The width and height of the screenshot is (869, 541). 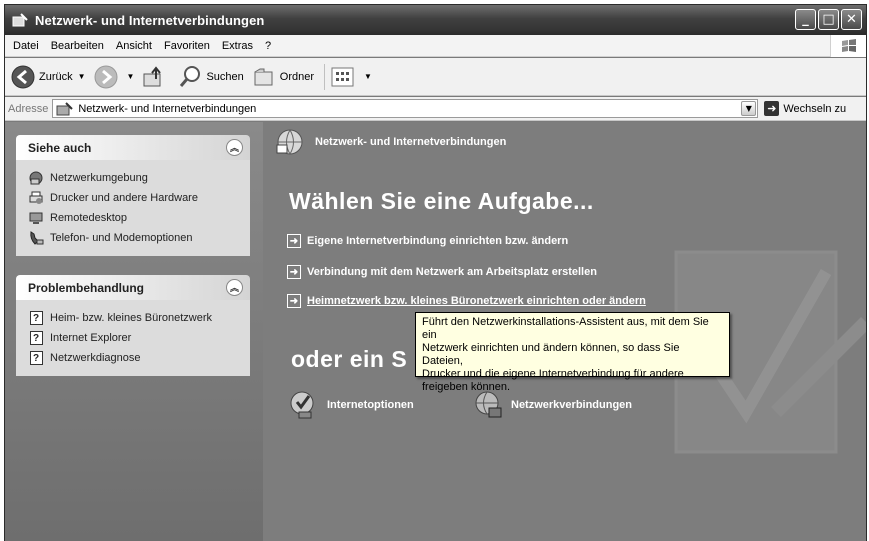 What do you see at coordinates (36, 238) in the screenshot?
I see `phone-icon` at bounding box center [36, 238].